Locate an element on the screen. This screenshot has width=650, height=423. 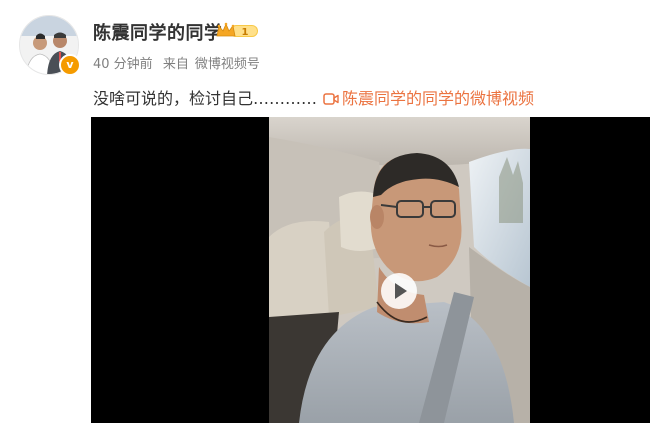
username: 陈震同学的同学 is located at coordinates (158, 32).